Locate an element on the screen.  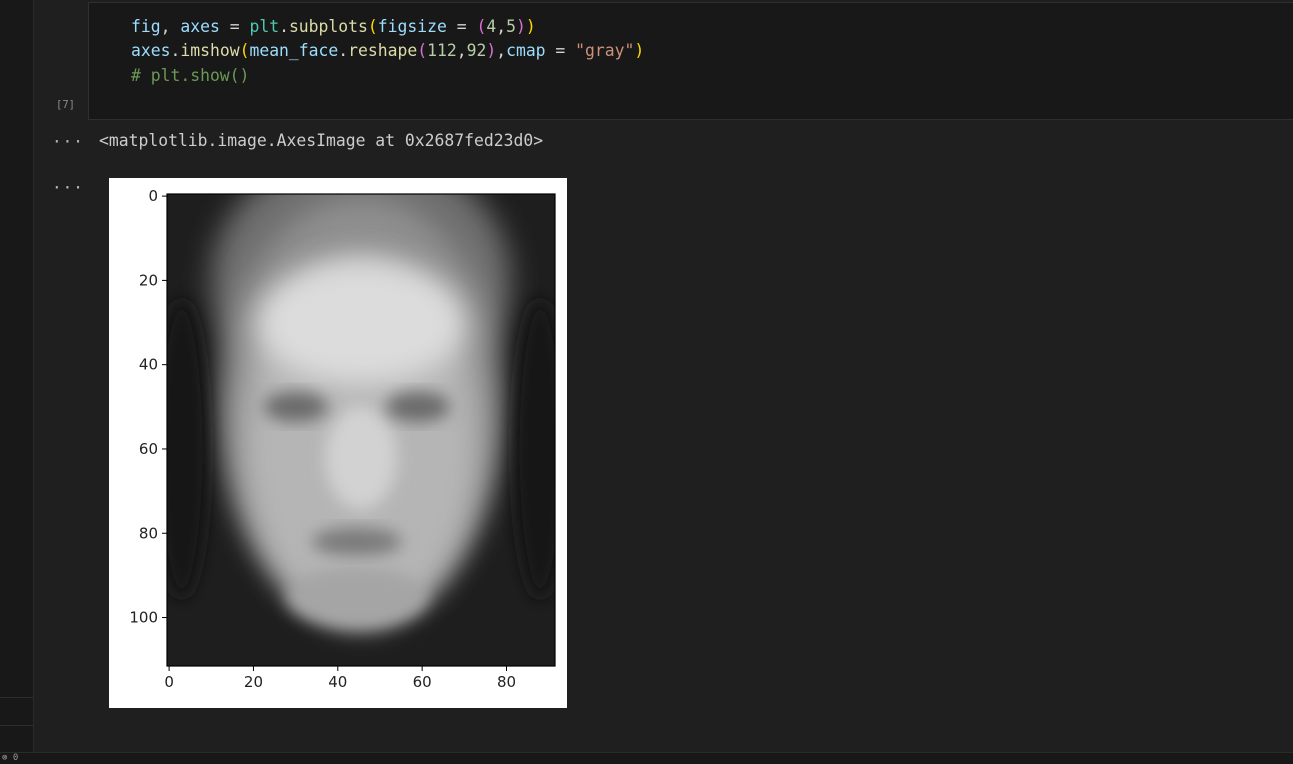
execution-count: [7] is located at coordinates (65, 105).